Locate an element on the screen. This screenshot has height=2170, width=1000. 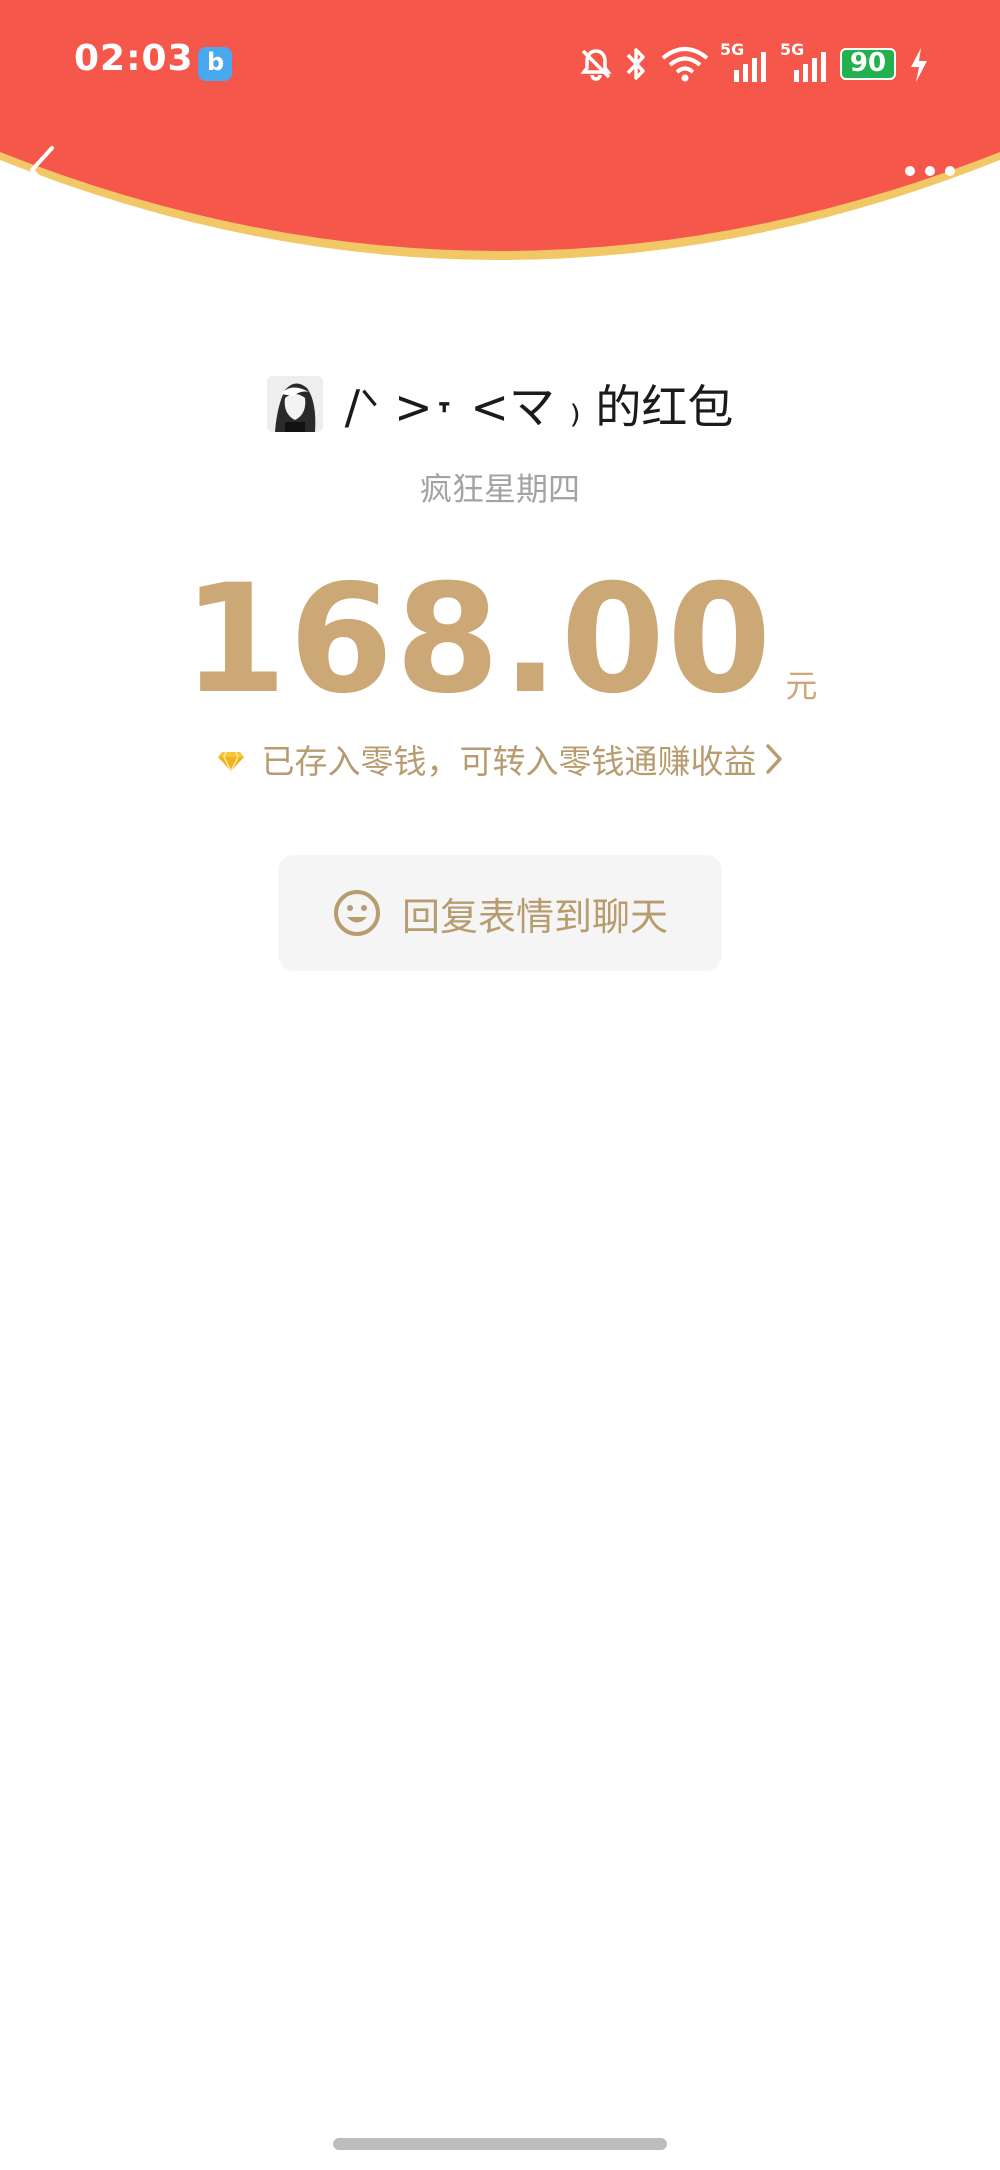
reply-emoji-button: 回复表情到聊天 is located at coordinates (500, 913).